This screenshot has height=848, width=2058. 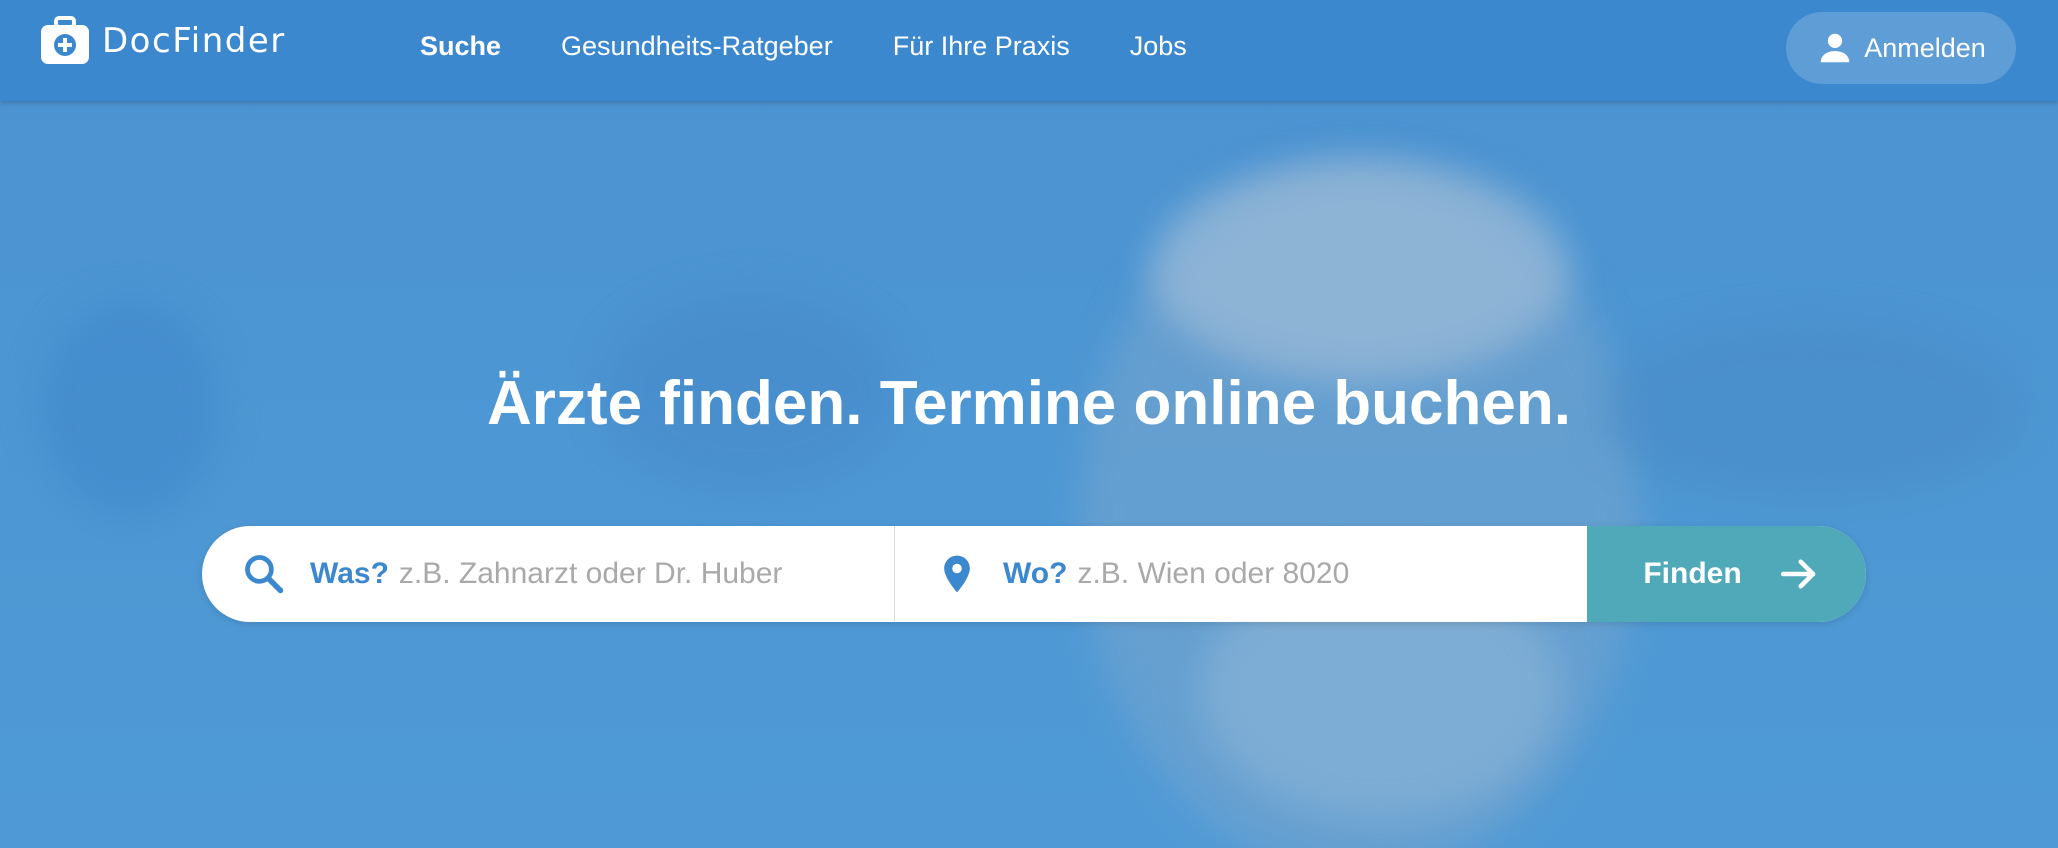 I want to click on nav-item-fuer-ihre-praxis: Für Ihre Praxis, so click(x=981, y=46).